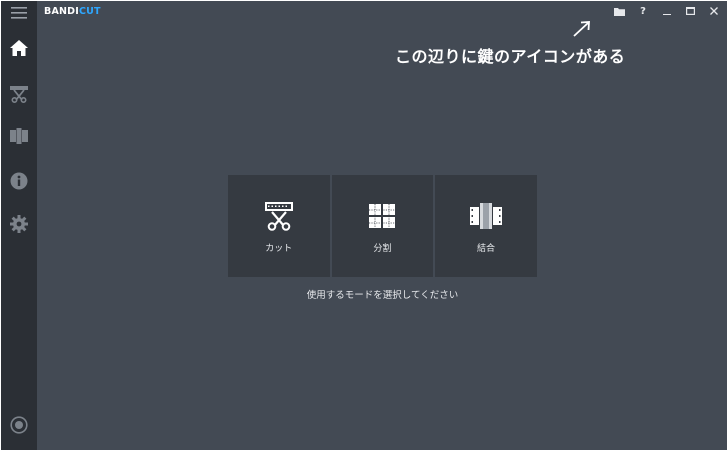 The image size is (728, 451). I want to click on sidebar-item-home, so click(19, 48).